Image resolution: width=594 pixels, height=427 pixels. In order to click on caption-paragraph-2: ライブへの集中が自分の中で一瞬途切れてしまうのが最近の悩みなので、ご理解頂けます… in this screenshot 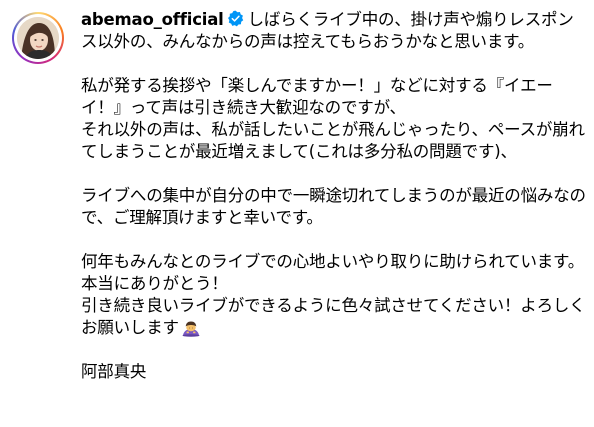, I will do `click(334, 207)`.